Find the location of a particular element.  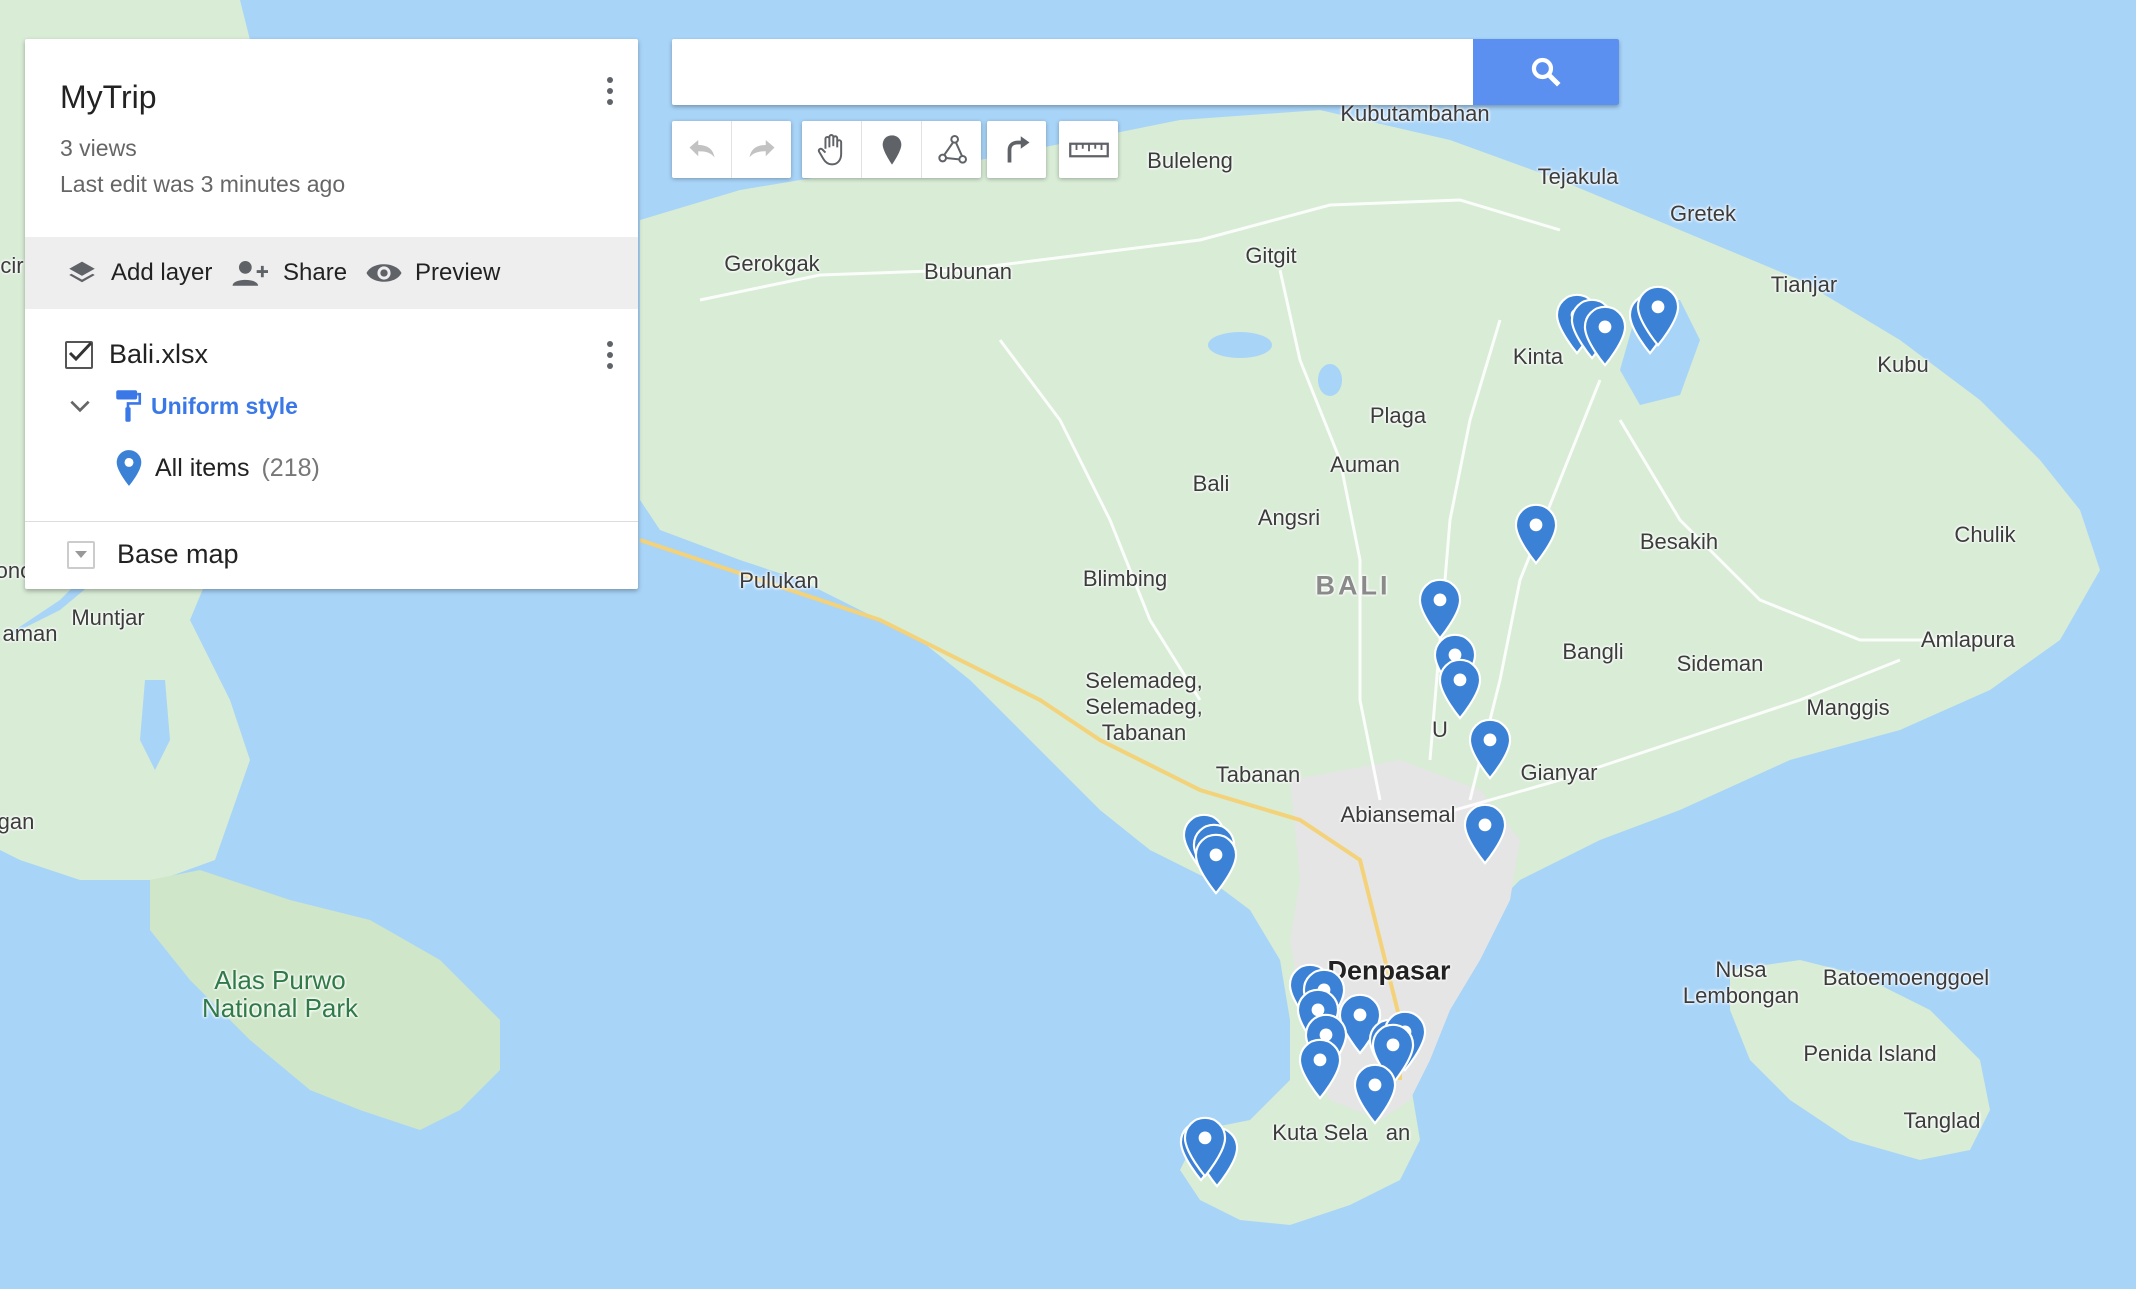

measure-toolbar is located at coordinates (1088, 149).